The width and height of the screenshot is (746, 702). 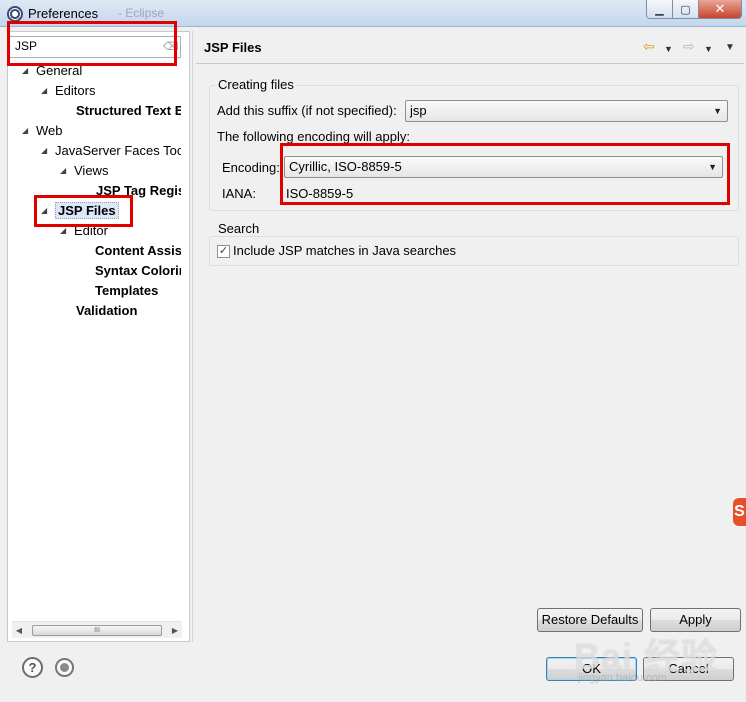 I want to click on tree-item-editors: ◢ Editors, so click(x=68, y=91).